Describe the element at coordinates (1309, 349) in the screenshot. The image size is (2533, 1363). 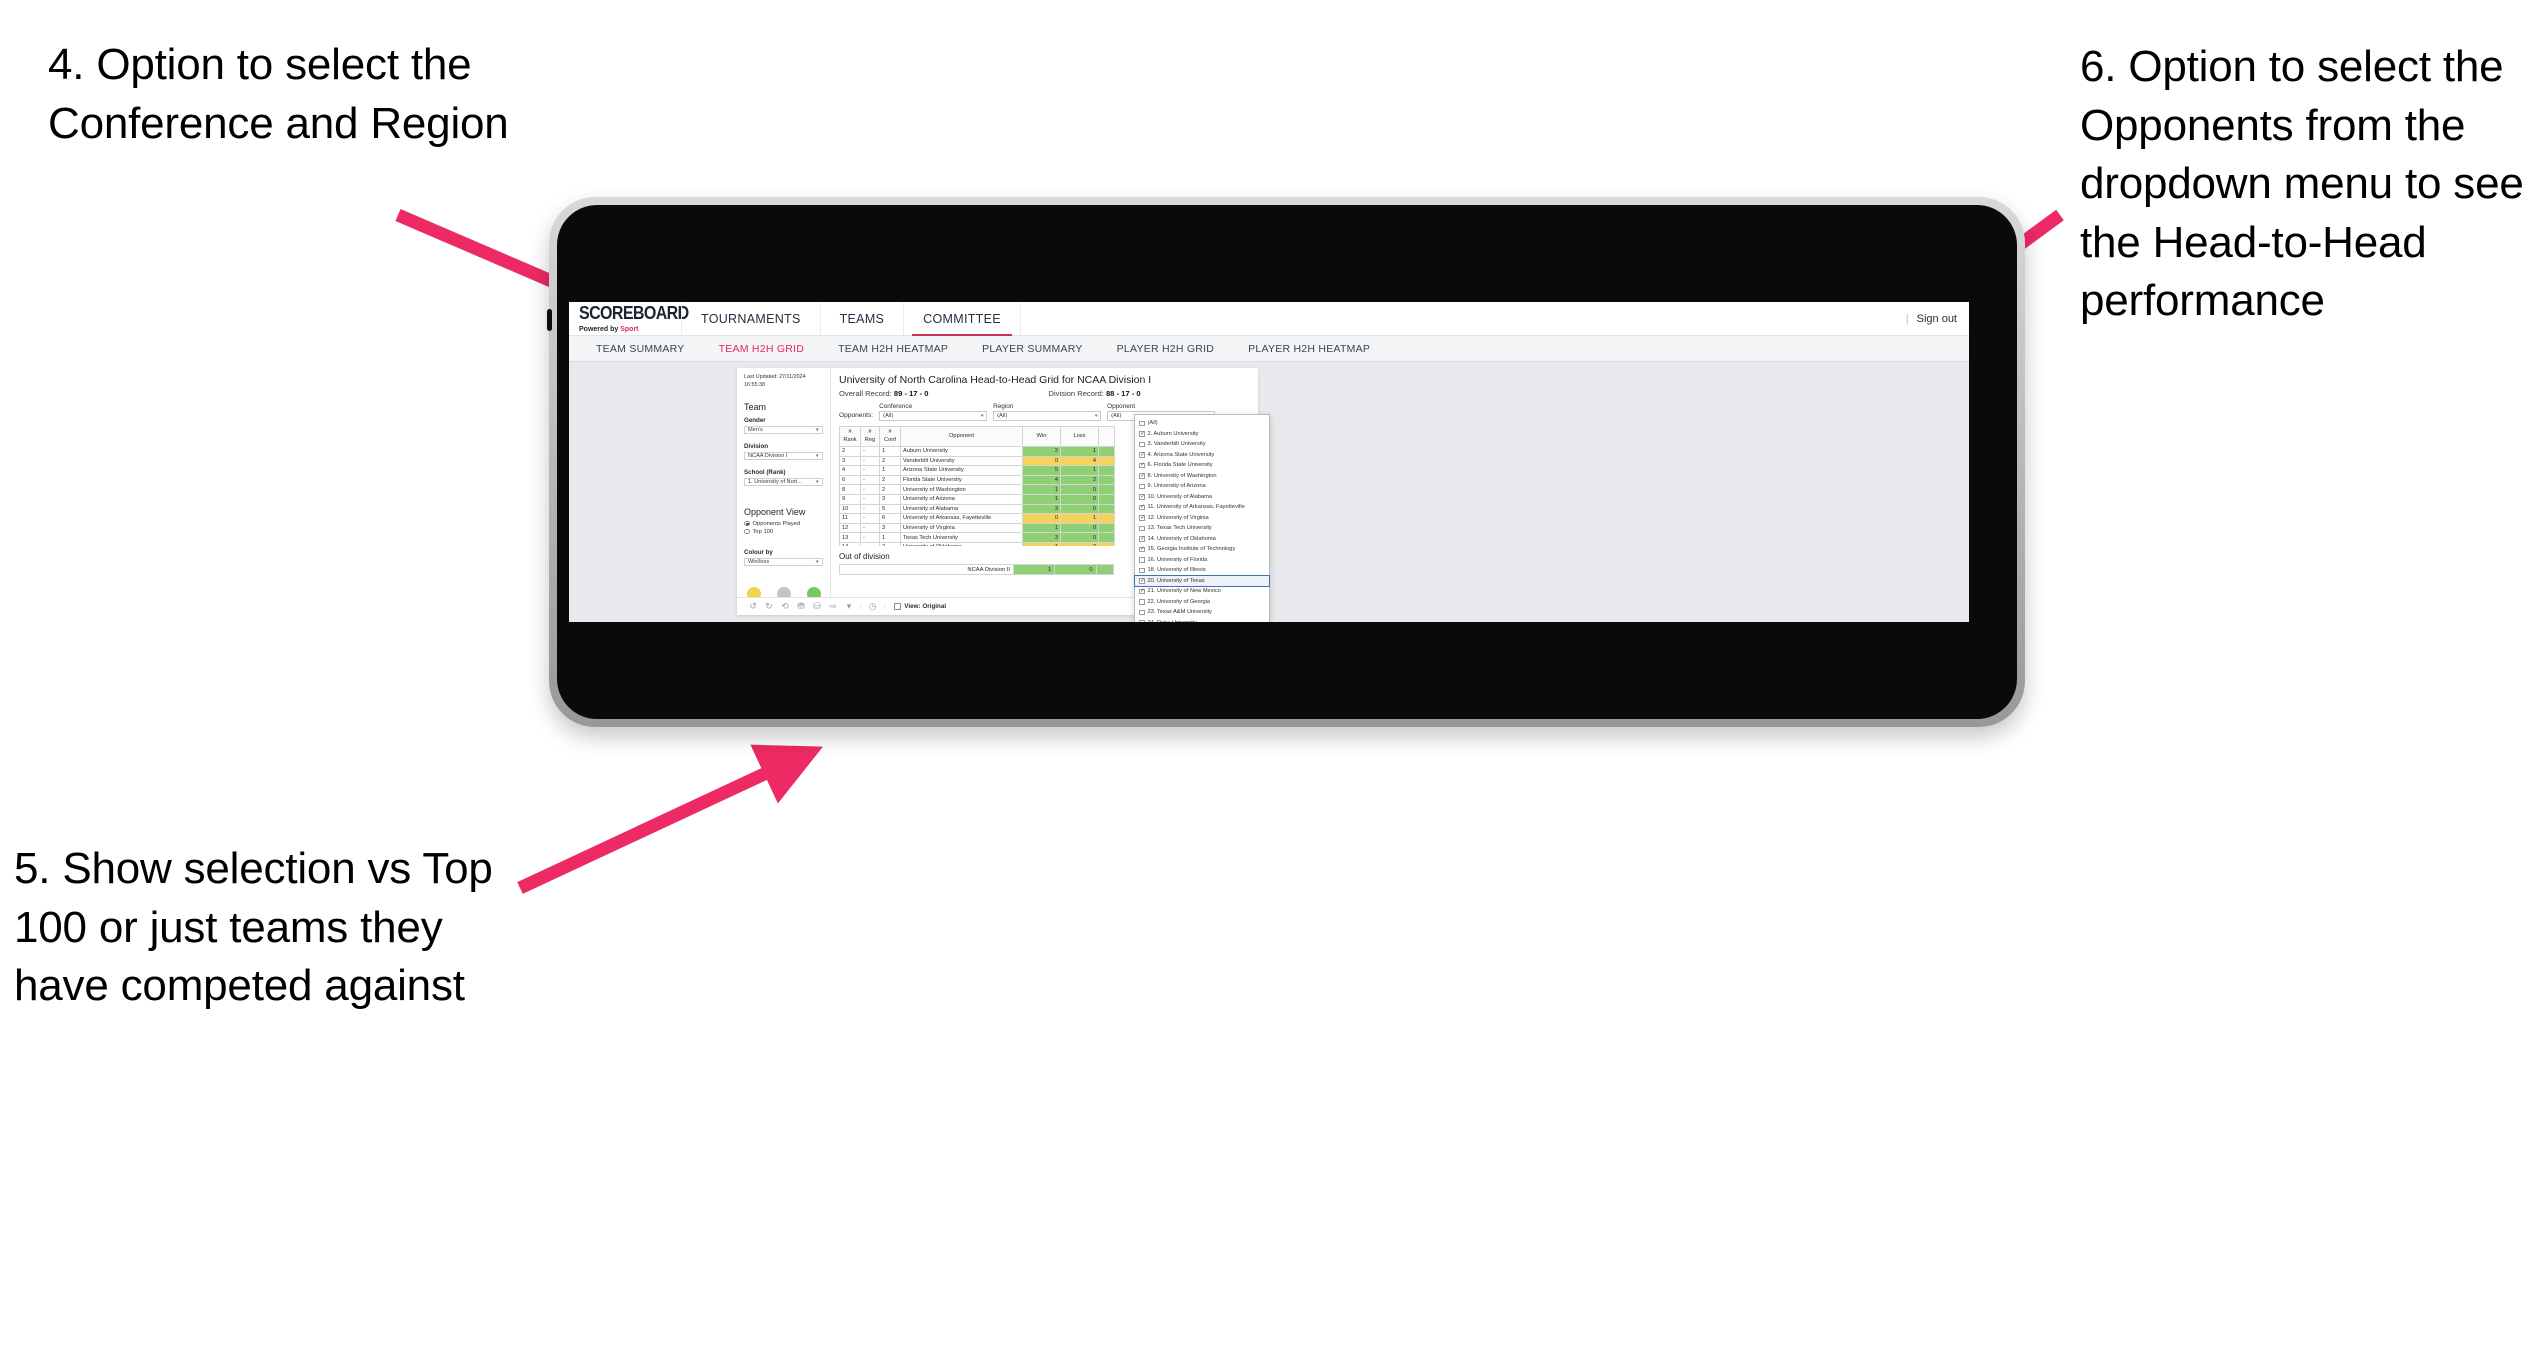
I see `subnav-item-player-h2h-heatmap: PLAYER H2H HEATMAP` at that location.